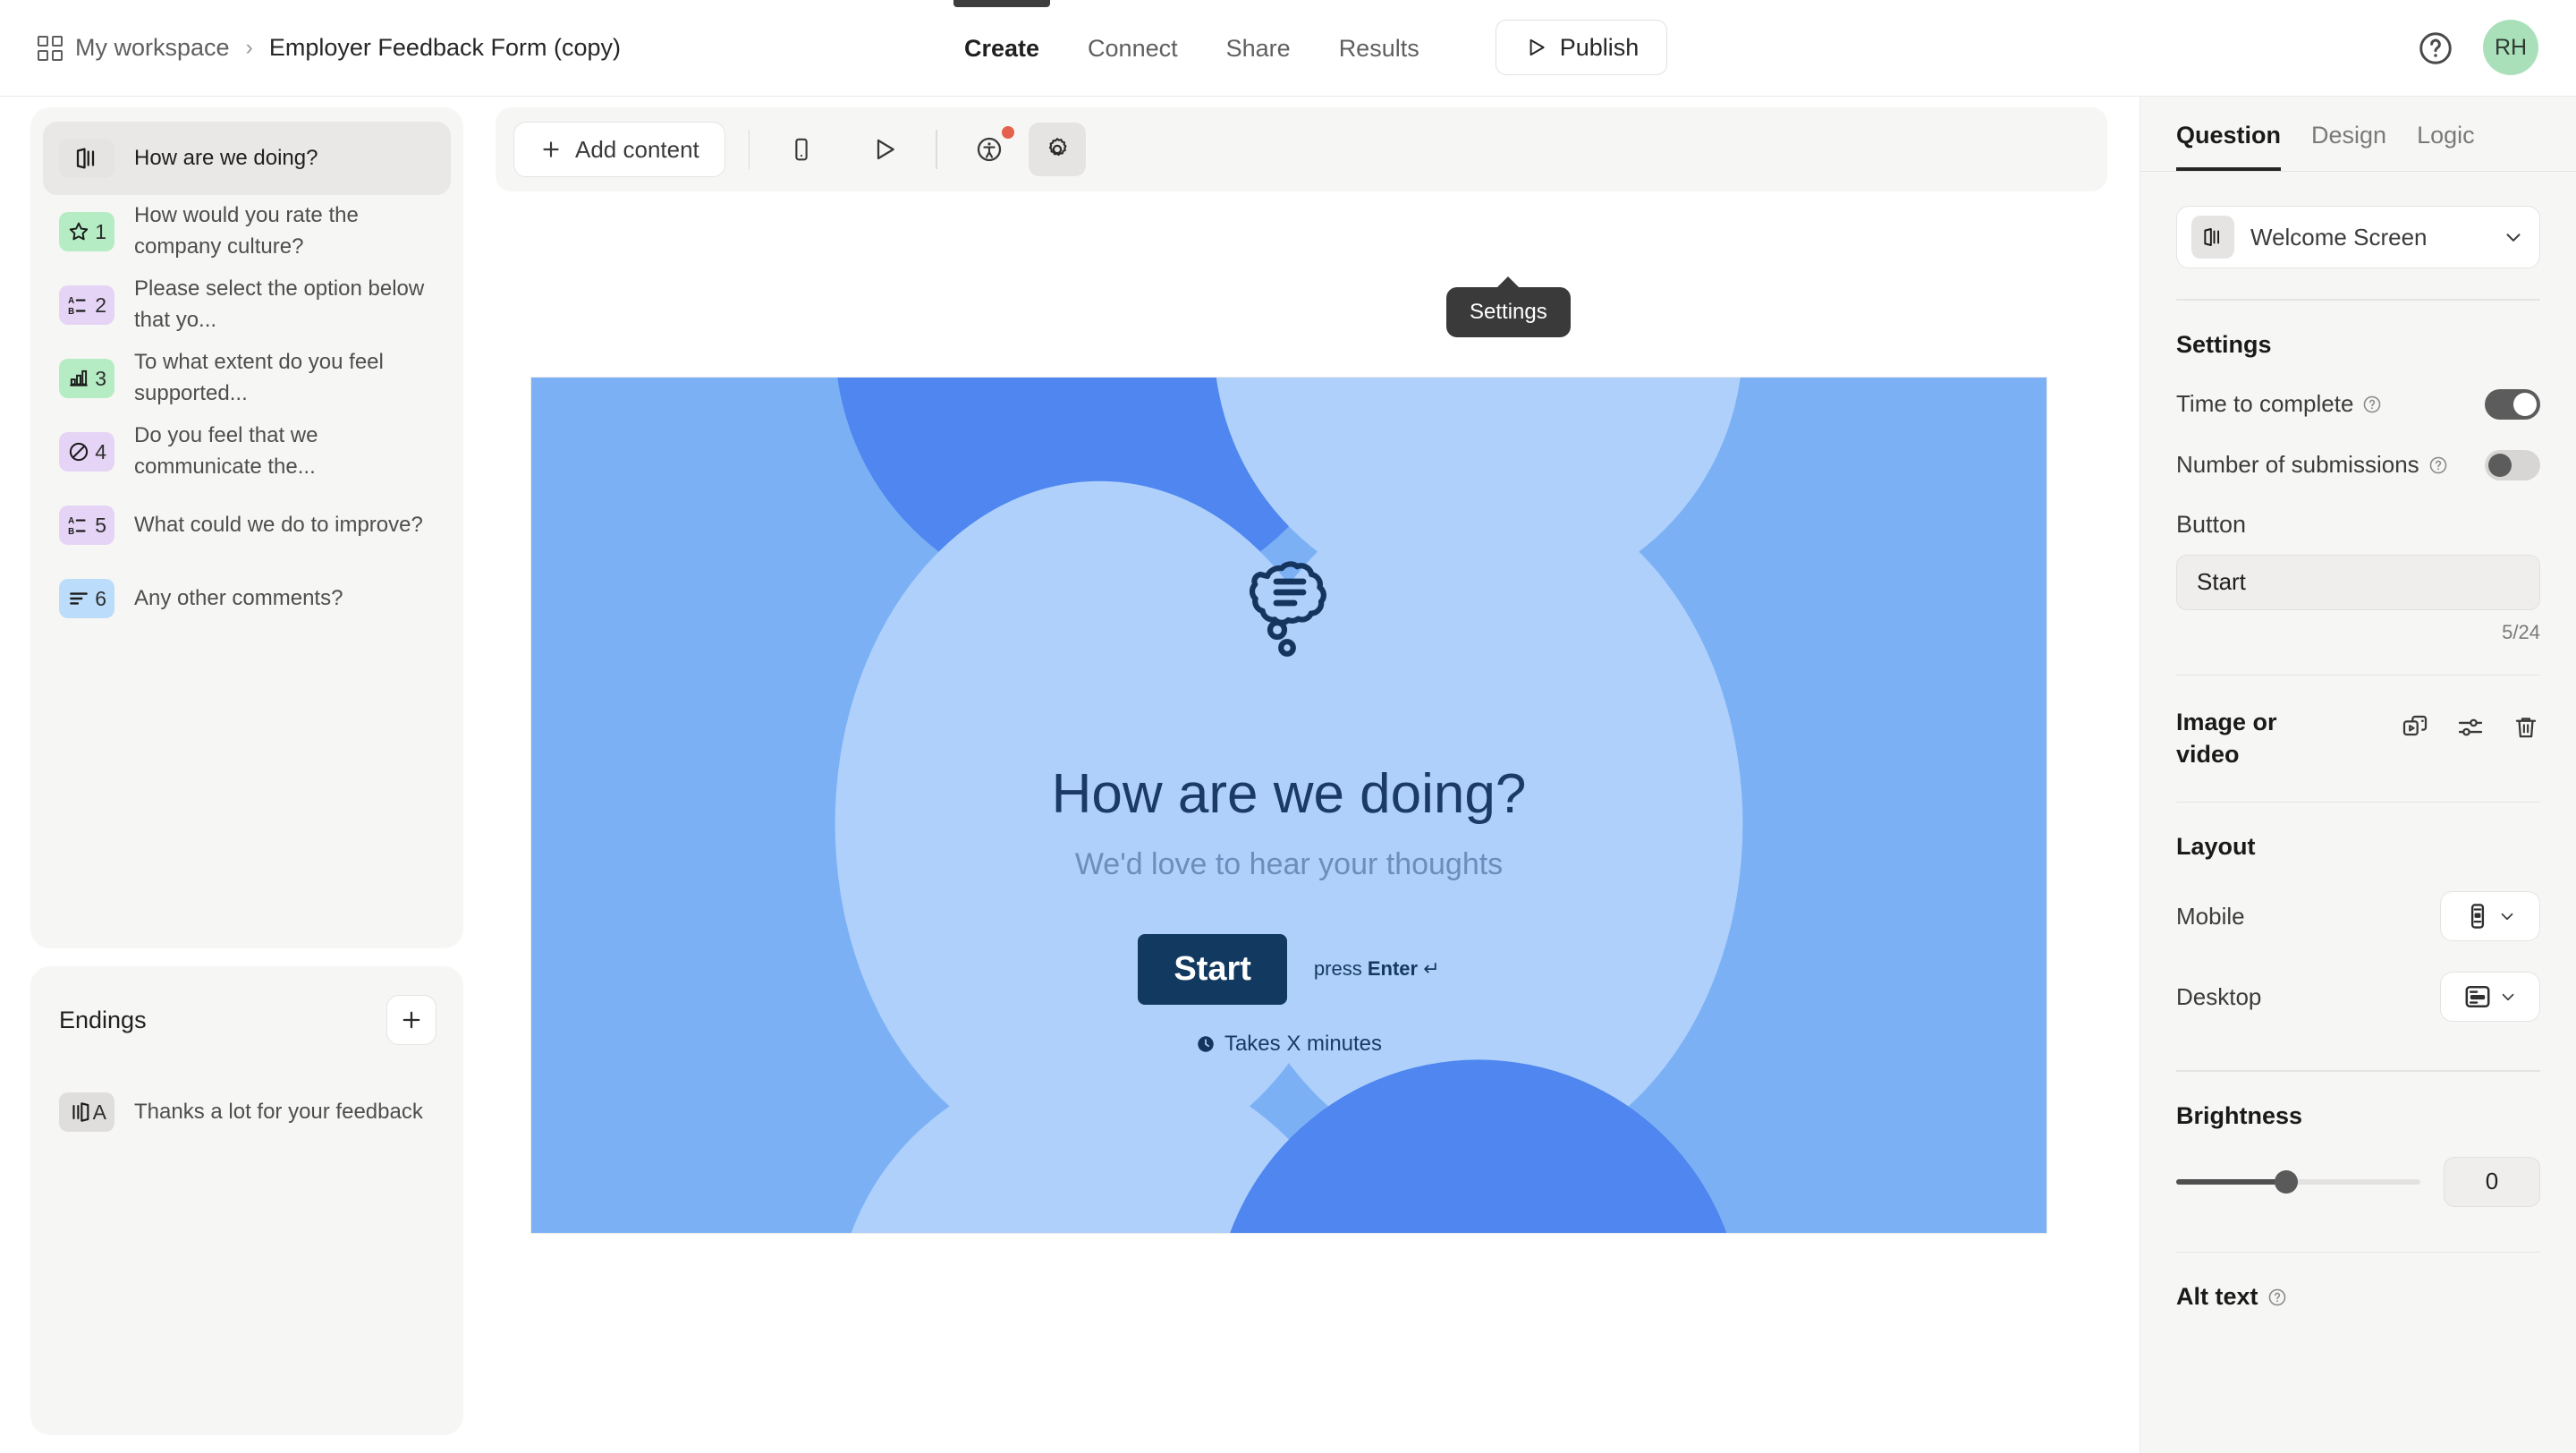 Image resolution: width=2576 pixels, height=1453 pixels. Describe the element at coordinates (551, 149) in the screenshot. I see `plus-icon` at that location.